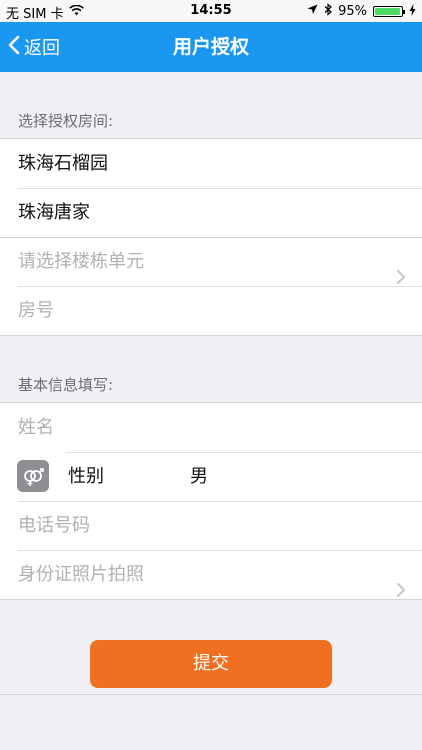 The height and width of the screenshot is (750, 422). I want to click on charging-icon, so click(412, 11).